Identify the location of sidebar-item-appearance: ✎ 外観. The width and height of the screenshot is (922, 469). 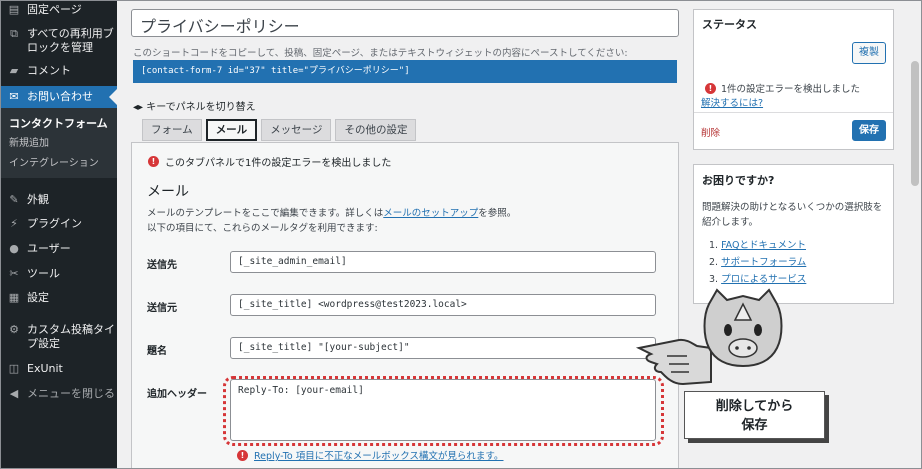
(59, 201).